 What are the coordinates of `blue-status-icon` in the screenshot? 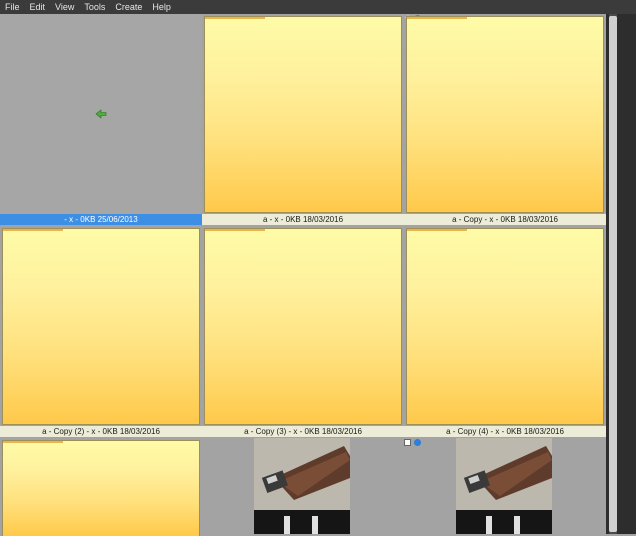 It's located at (417, 442).